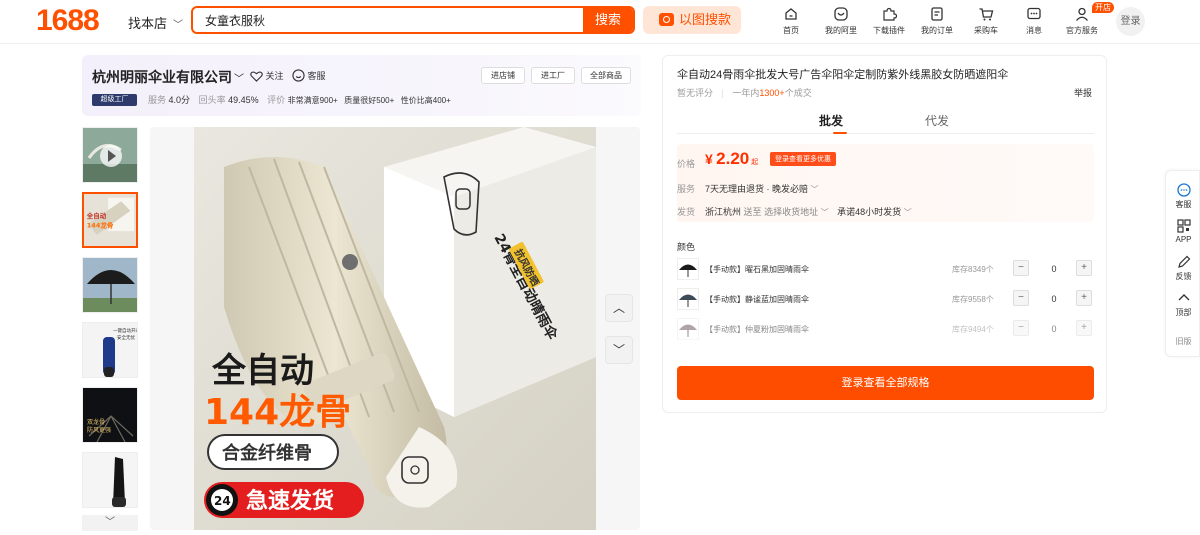  I want to click on tab-wholesale: 批发, so click(831, 120).